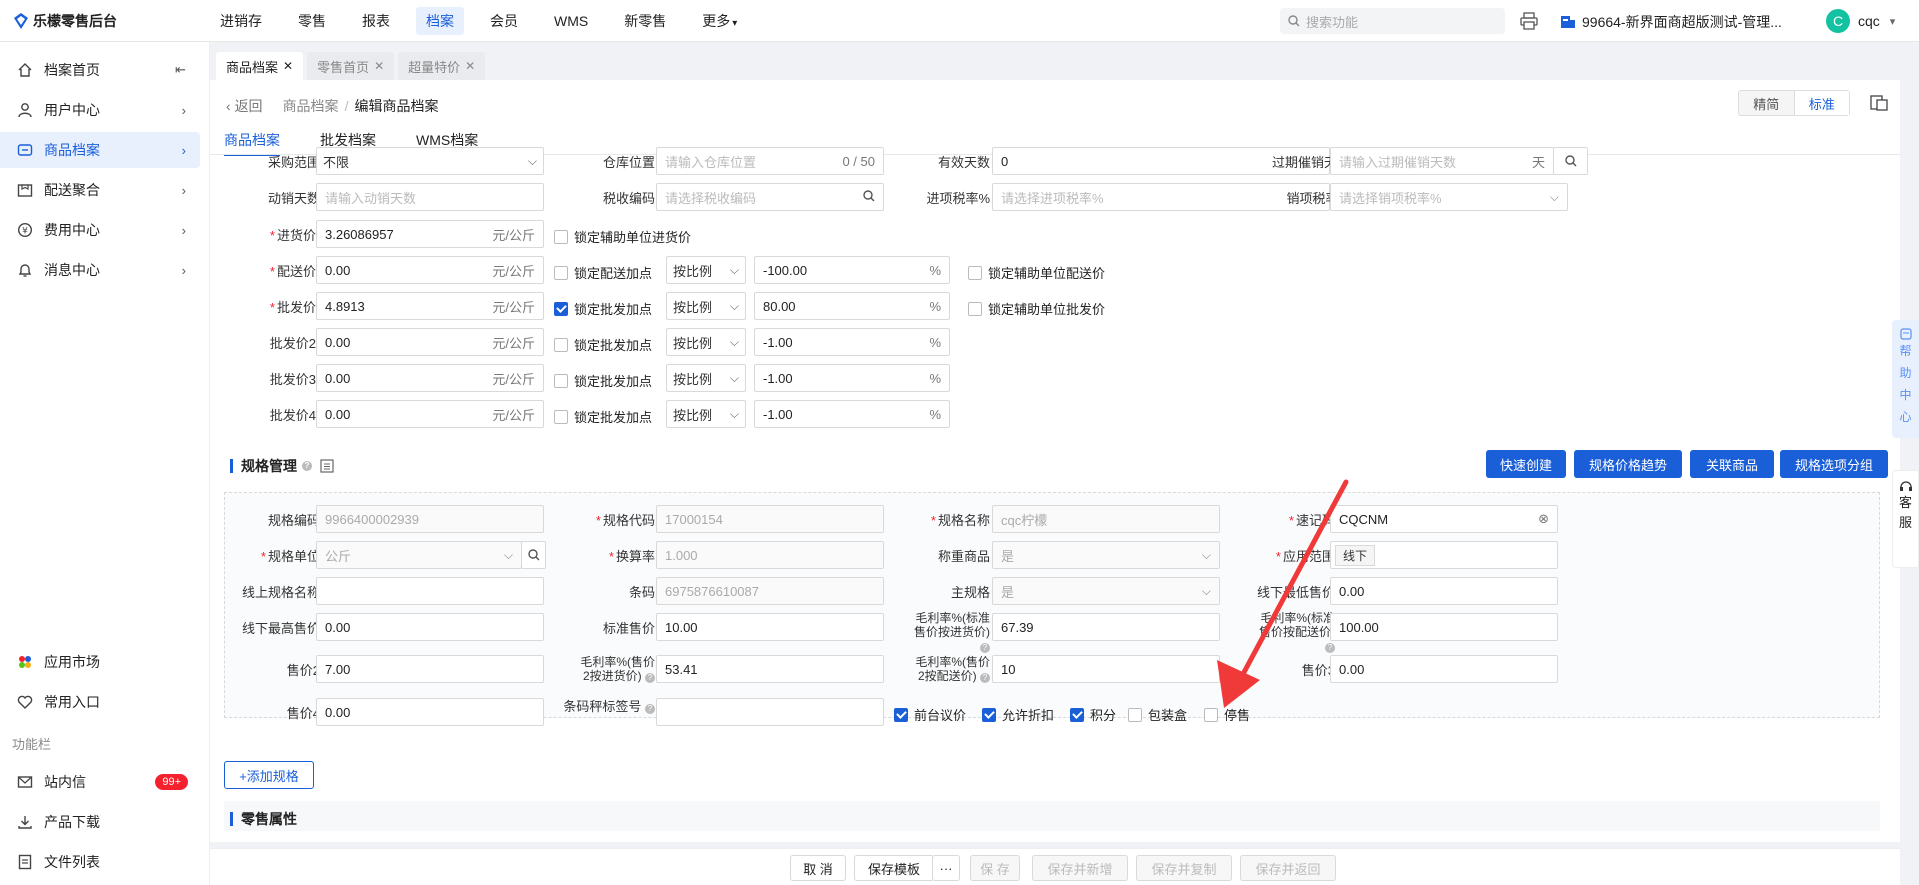 This screenshot has height=885, width=1919. I want to click on tab-product-archive: 商品档案 ✕, so click(260, 66).